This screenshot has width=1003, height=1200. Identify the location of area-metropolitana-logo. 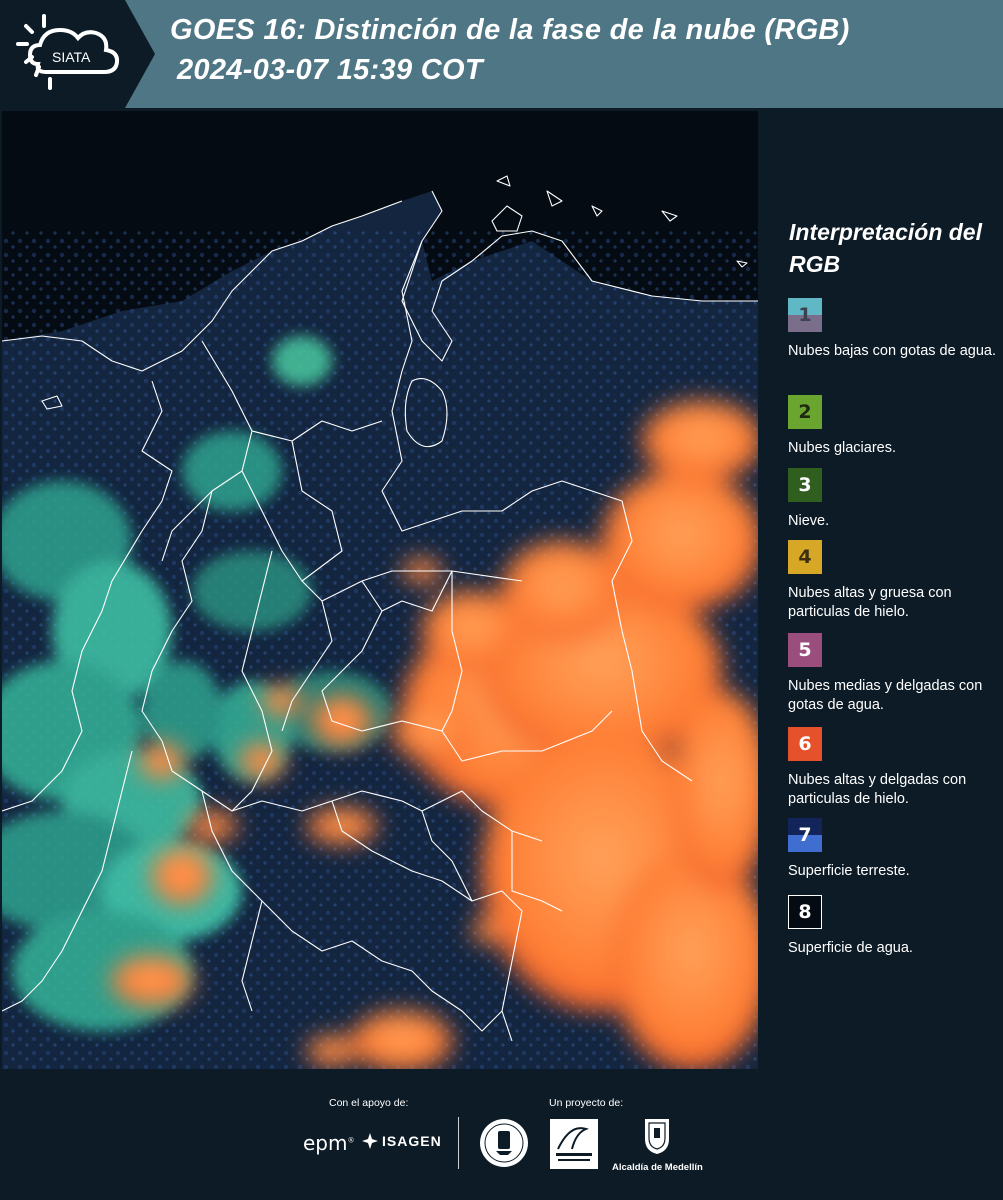
(574, 1144).